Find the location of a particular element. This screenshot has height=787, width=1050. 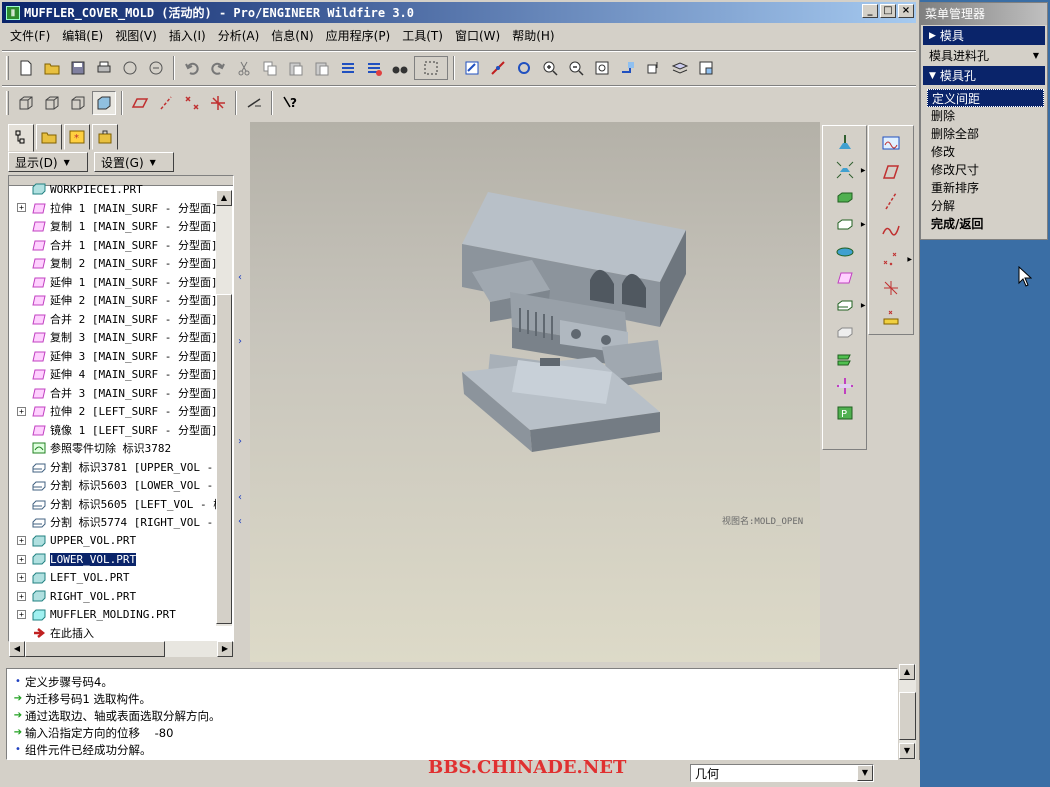

parting-surface-icon is located at coordinates (845, 251).